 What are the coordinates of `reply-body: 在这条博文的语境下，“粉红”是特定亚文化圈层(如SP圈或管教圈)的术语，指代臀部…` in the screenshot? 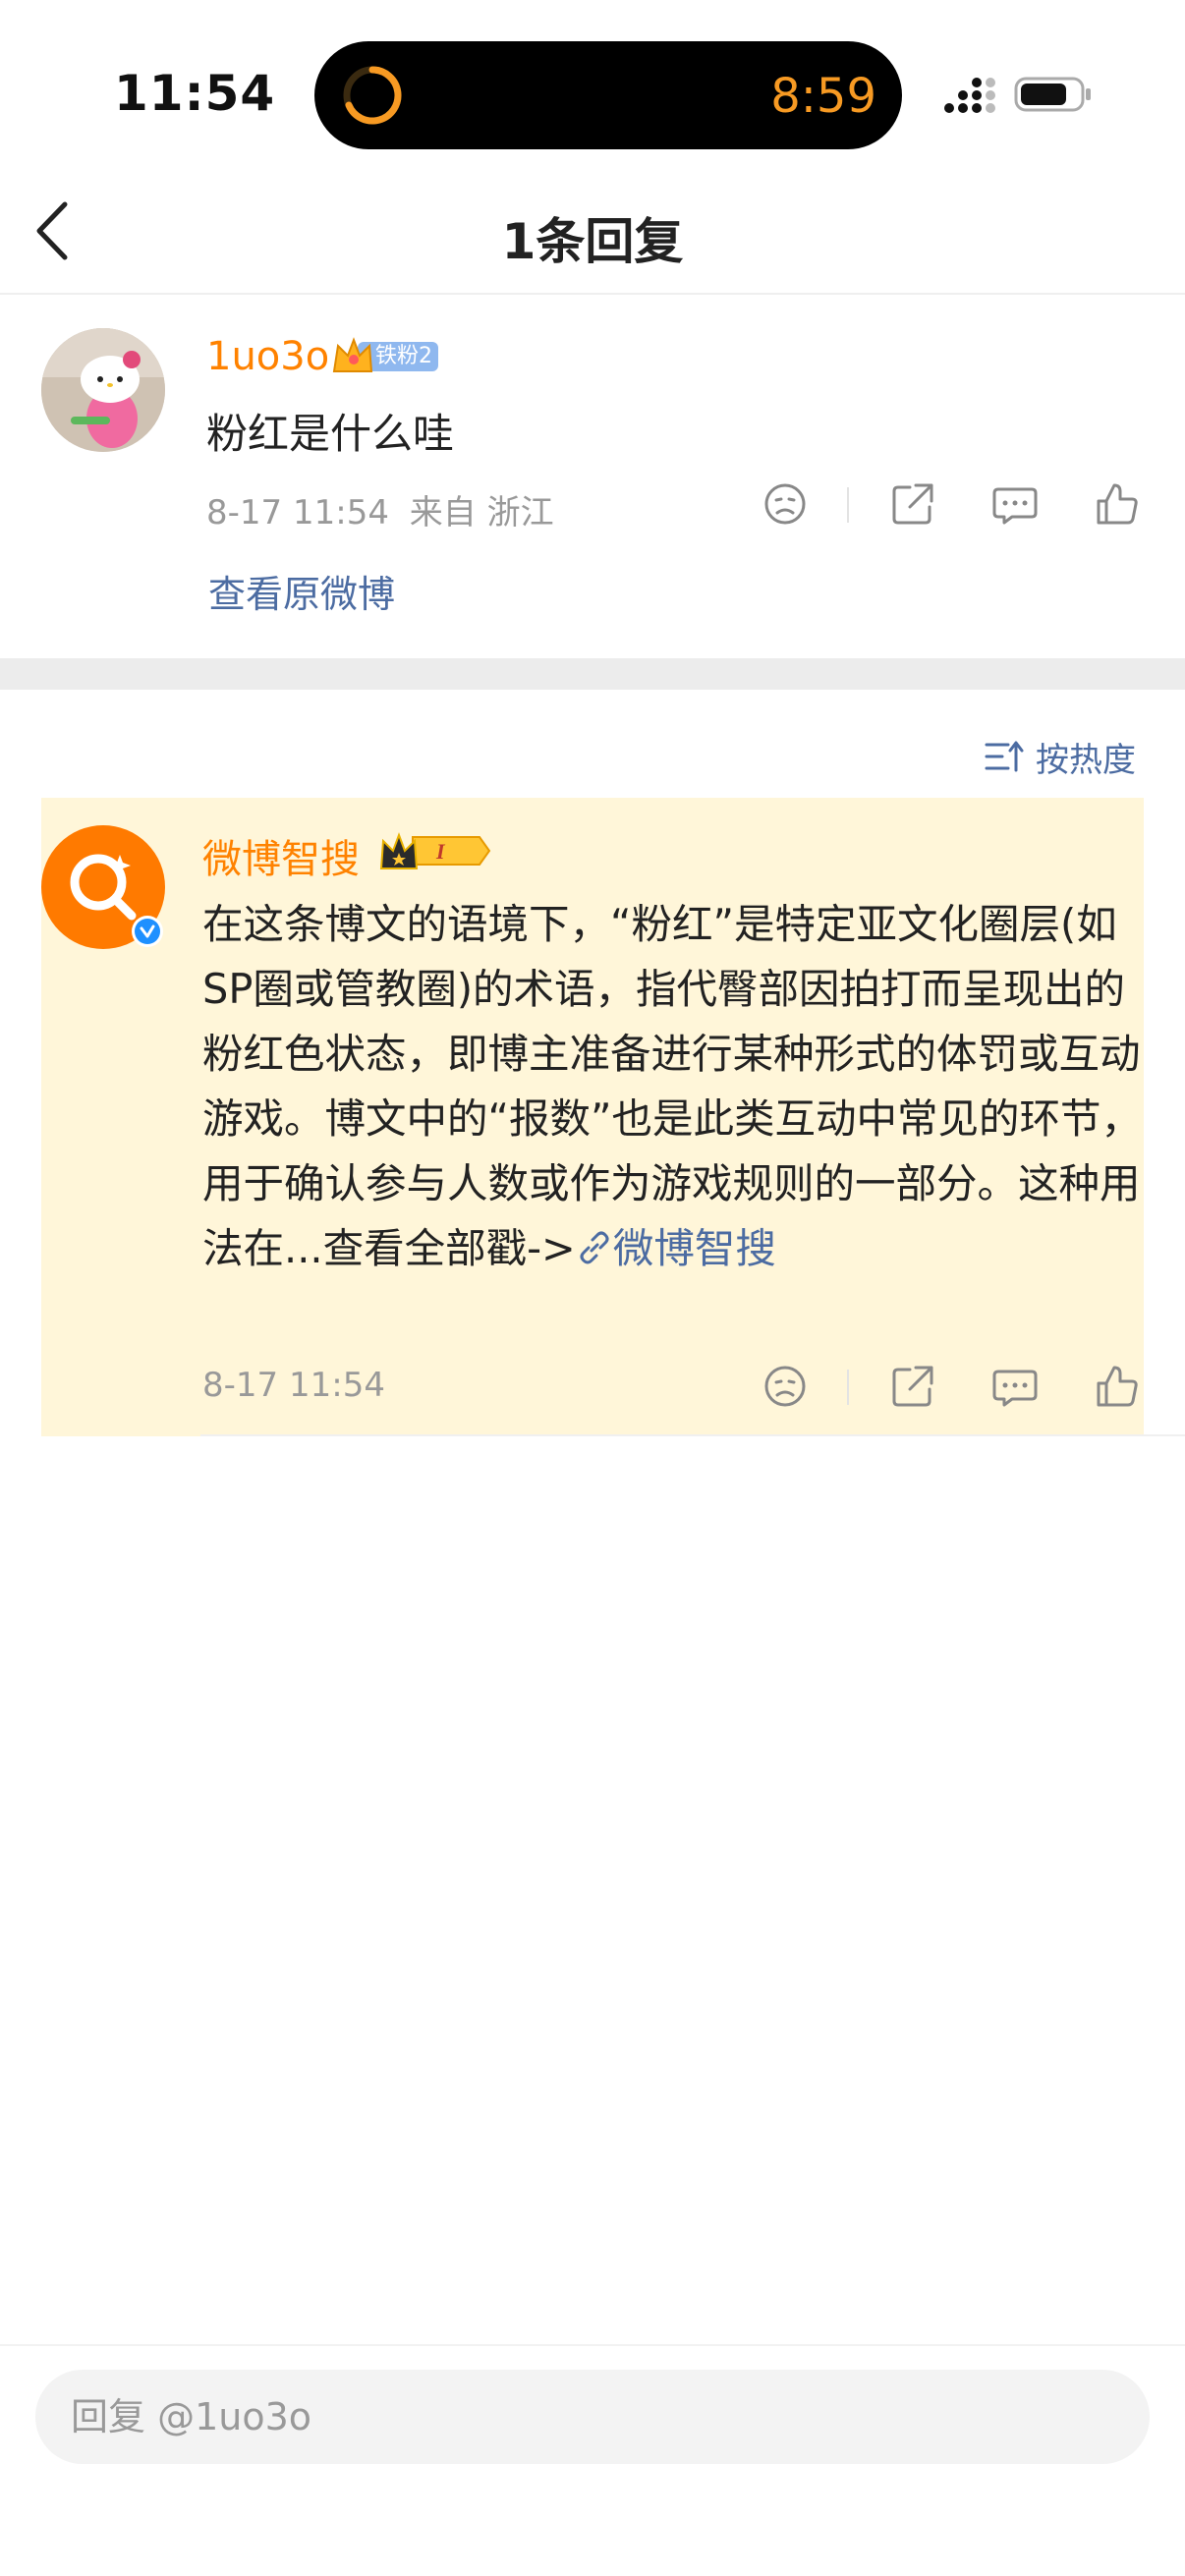 It's located at (672, 1086).